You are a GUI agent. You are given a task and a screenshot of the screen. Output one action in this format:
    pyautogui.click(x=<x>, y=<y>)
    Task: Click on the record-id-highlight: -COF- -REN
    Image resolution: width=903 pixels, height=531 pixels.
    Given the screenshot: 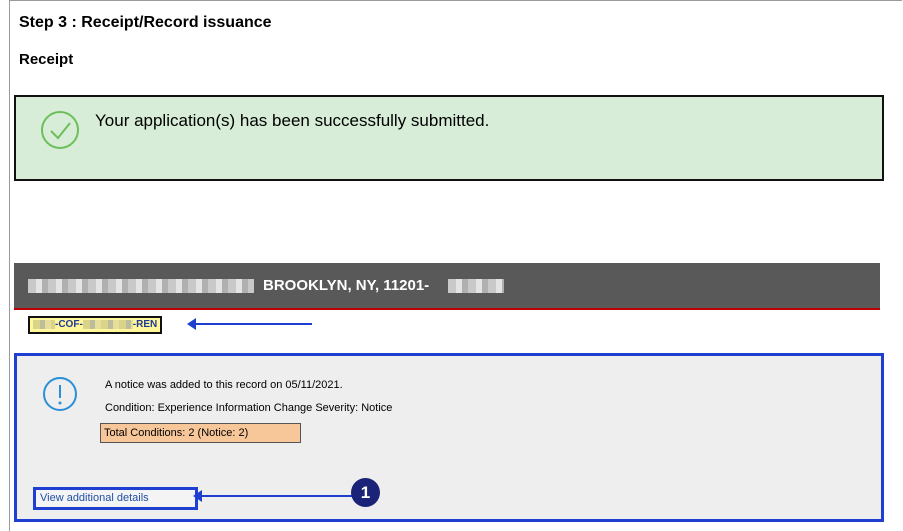 What is the action you would take?
    pyautogui.click(x=95, y=325)
    